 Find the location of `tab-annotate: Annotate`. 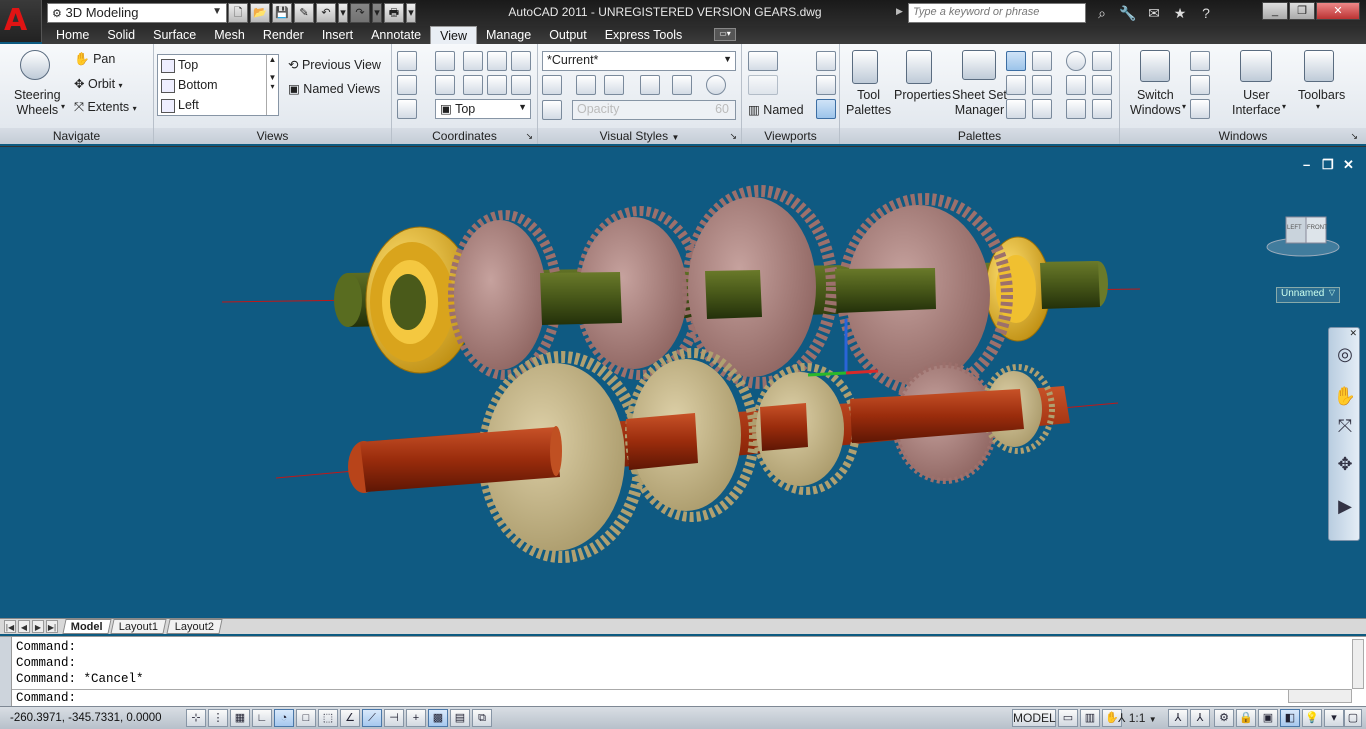

tab-annotate: Annotate is located at coordinates (396, 35).